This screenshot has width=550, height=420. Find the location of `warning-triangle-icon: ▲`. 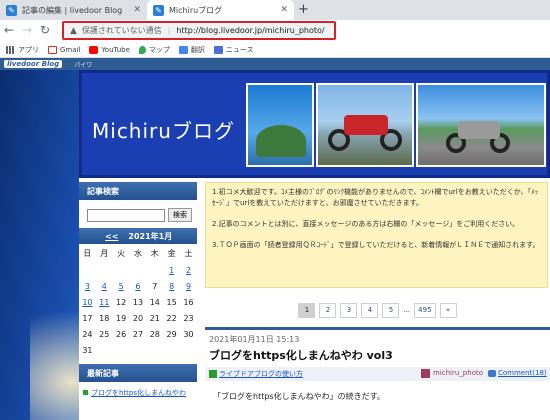

warning-triangle-icon: ▲ is located at coordinates (73, 31).